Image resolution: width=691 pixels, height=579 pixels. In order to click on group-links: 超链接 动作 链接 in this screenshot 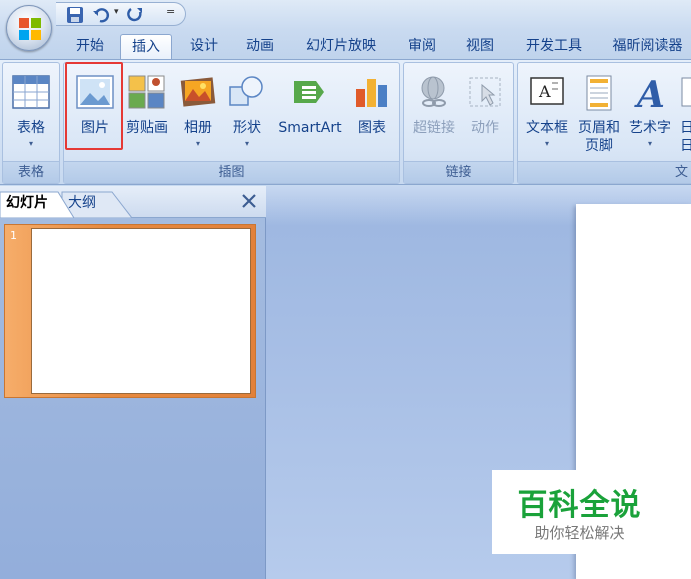, I will do `click(458, 123)`.